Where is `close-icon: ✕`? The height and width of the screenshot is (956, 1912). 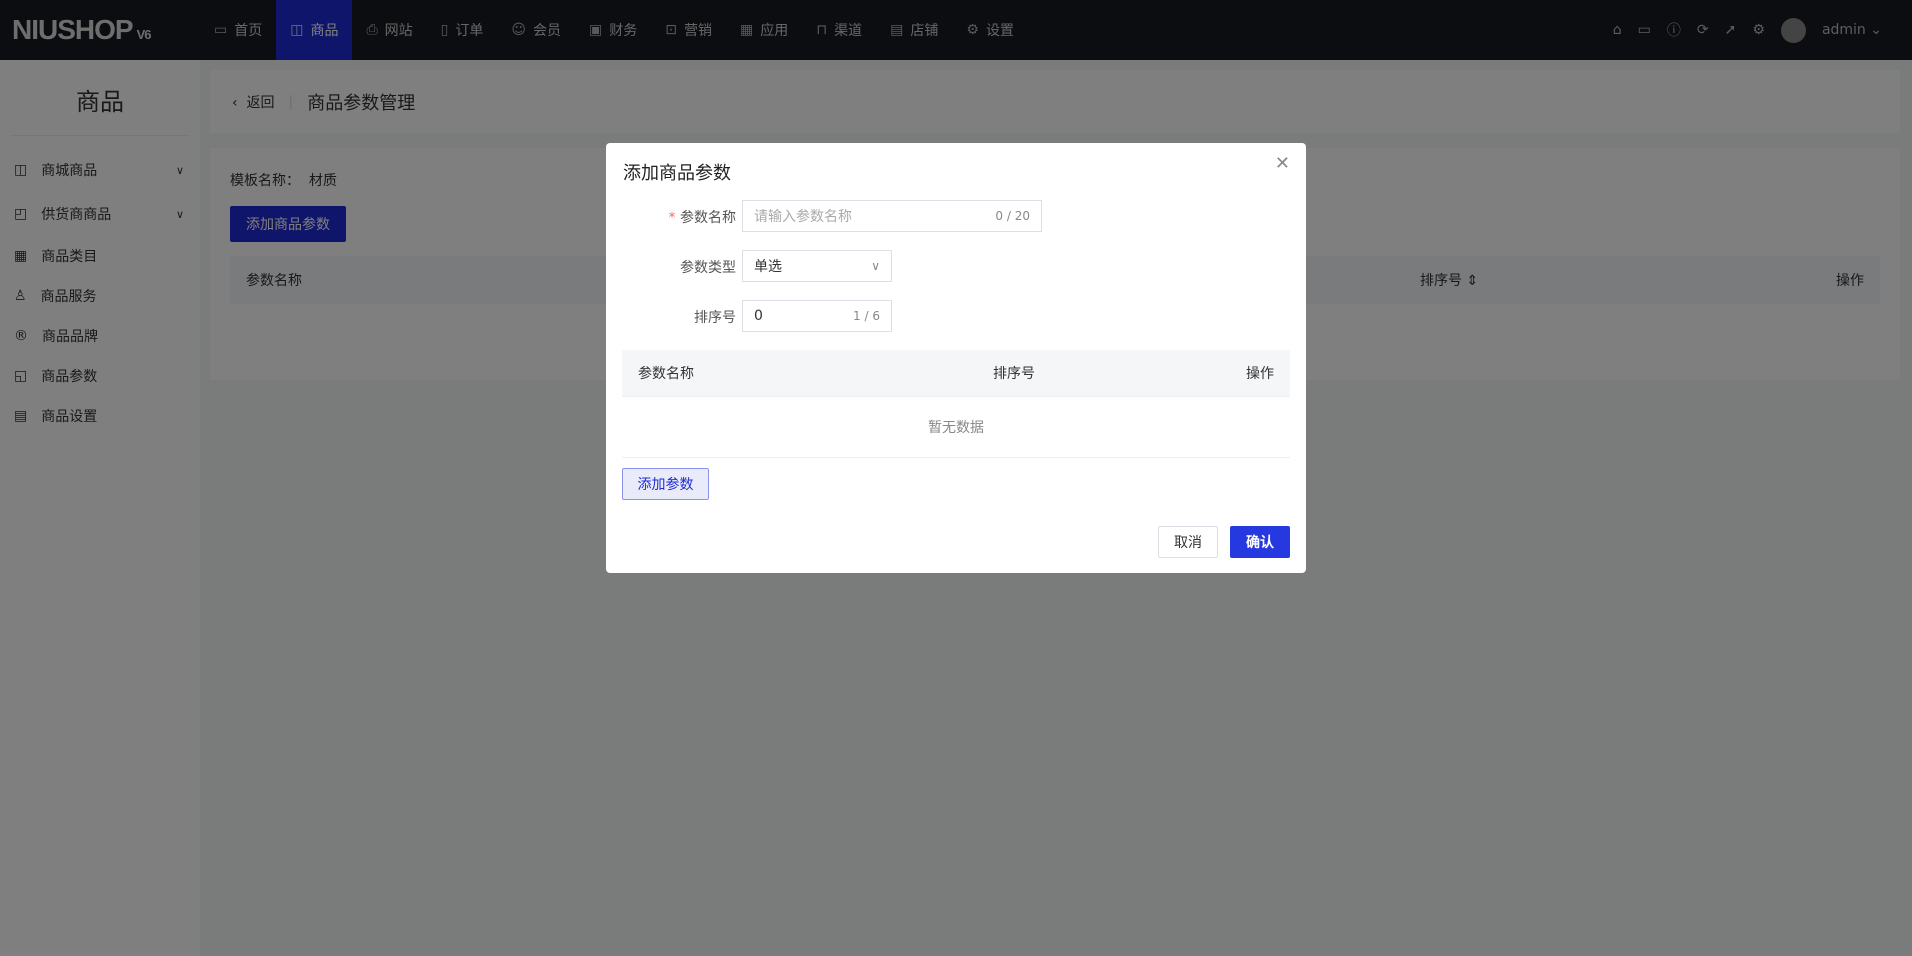
close-icon: ✕ is located at coordinates (1282, 163).